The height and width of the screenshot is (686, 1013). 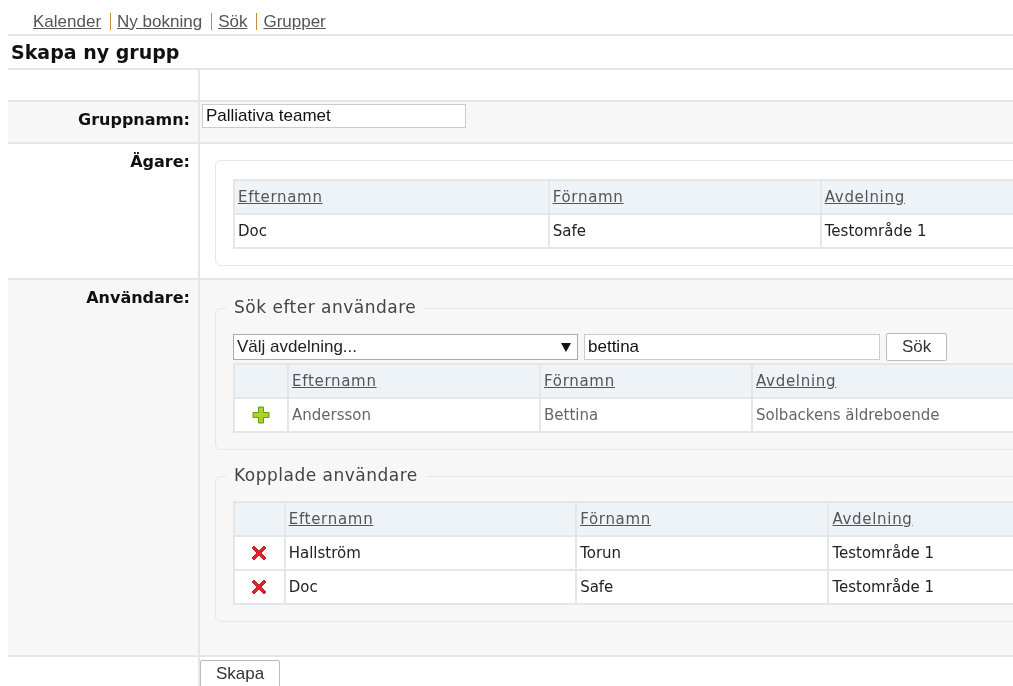 I want to click on nav-link: Sök, so click(x=233, y=21).